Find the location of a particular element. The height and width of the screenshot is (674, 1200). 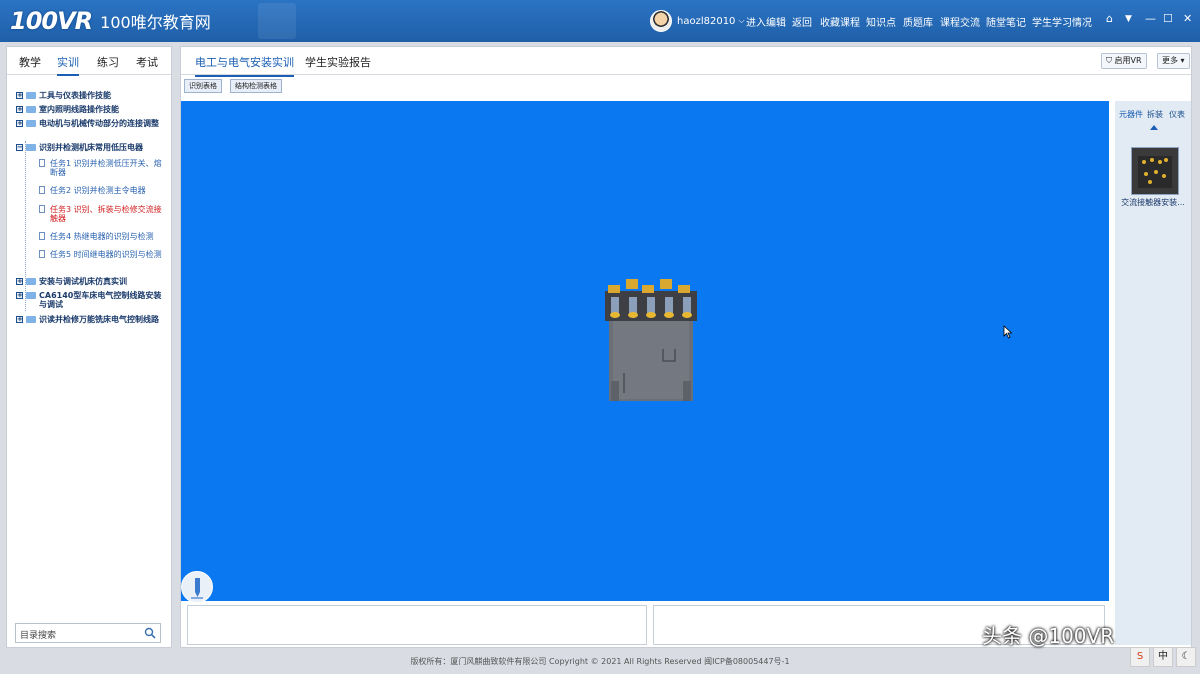

site-title: 100唯尔教育网 is located at coordinates (155, 22).